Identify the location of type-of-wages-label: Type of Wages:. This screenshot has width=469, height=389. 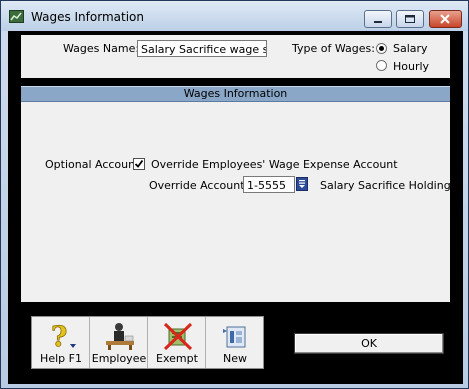
(333, 48).